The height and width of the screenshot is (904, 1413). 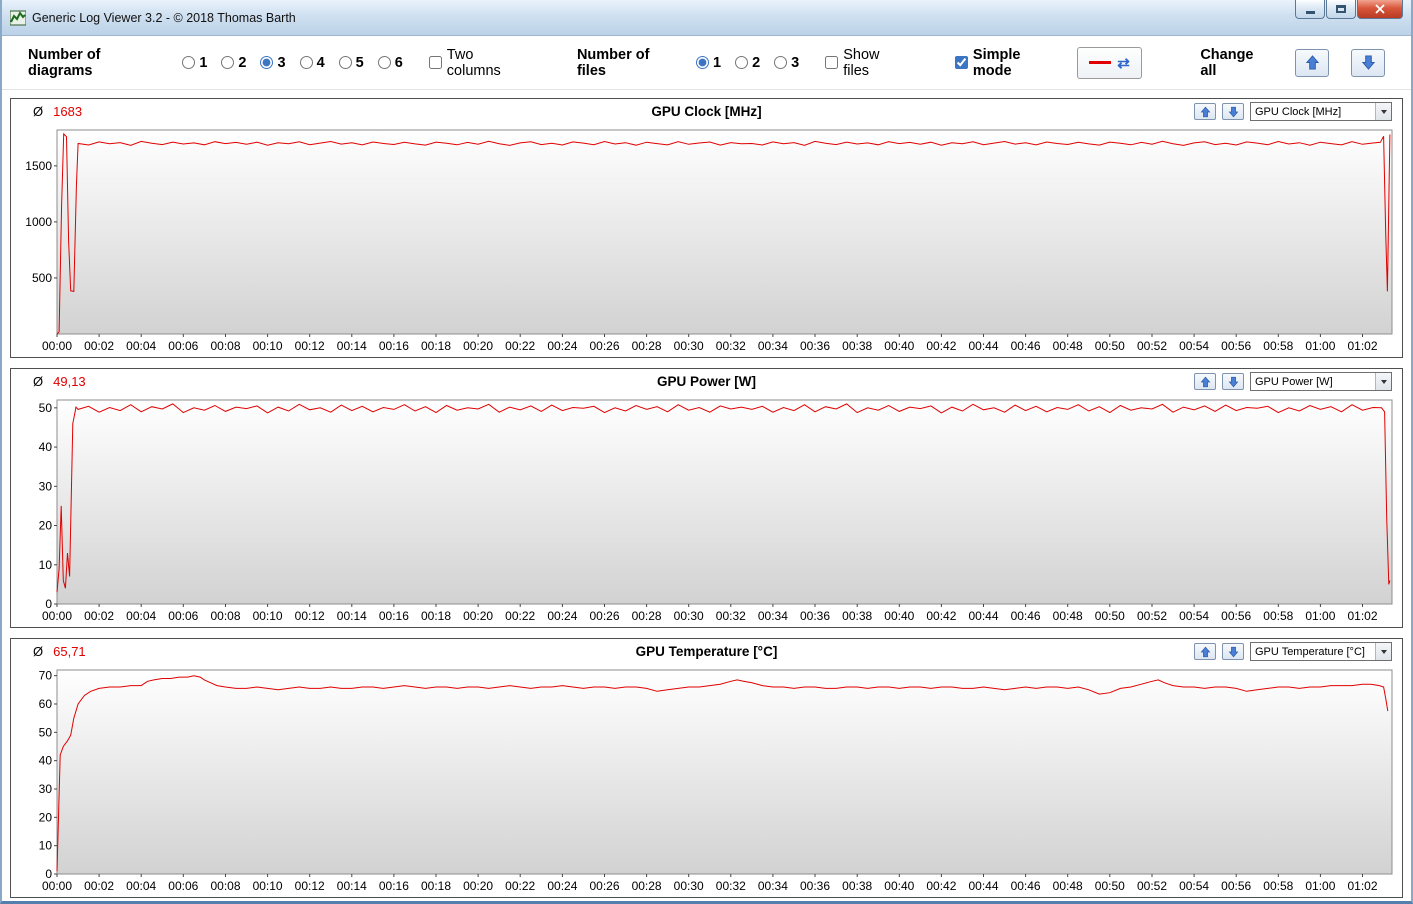 What do you see at coordinates (1310, 9) in the screenshot?
I see `minimize-button` at bounding box center [1310, 9].